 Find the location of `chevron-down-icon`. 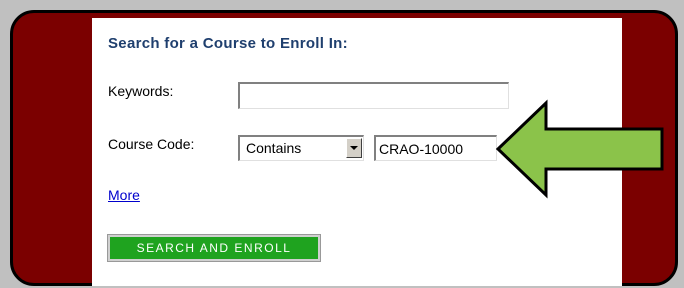

chevron-down-icon is located at coordinates (354, 148).